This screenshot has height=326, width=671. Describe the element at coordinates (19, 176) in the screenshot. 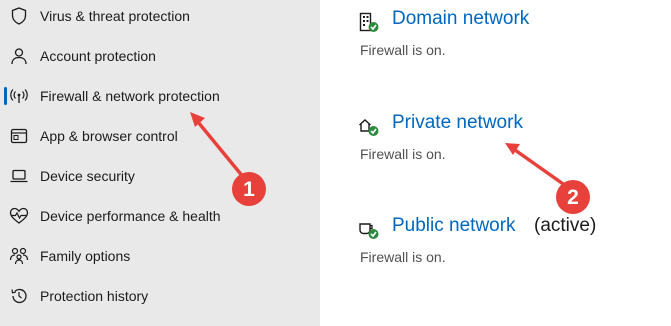

I see `laptop-icon` at that location.